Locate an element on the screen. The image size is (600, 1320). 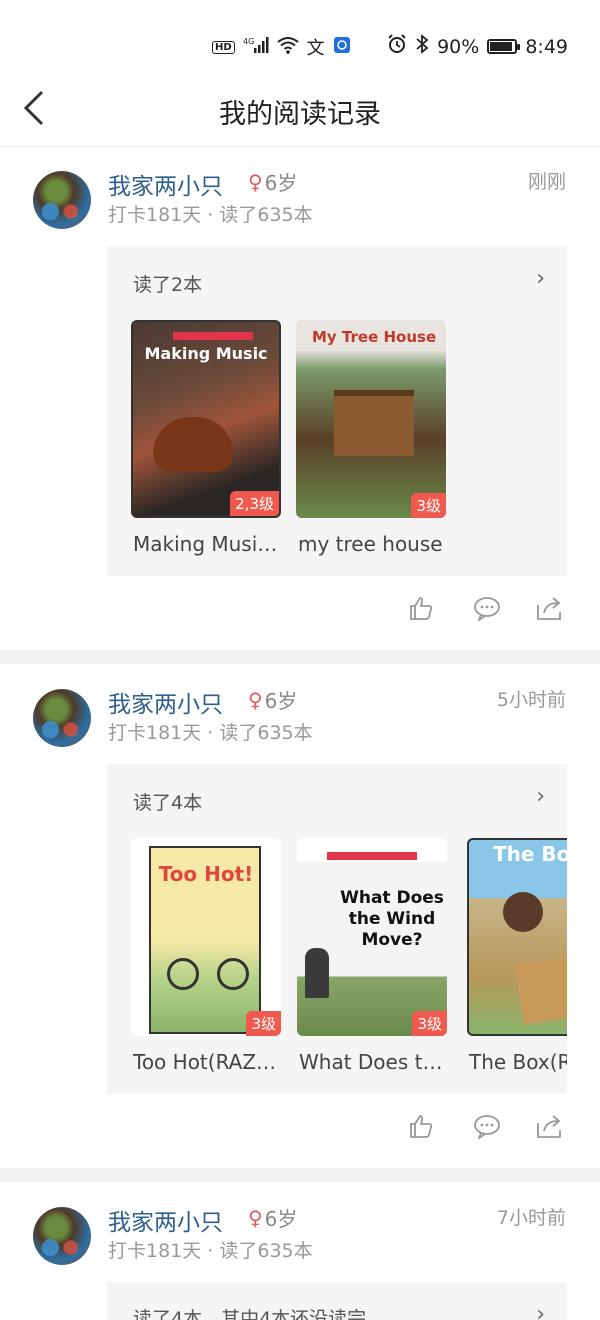
book-cover: My Tree House 3级 is located at coordinates (371, 419).